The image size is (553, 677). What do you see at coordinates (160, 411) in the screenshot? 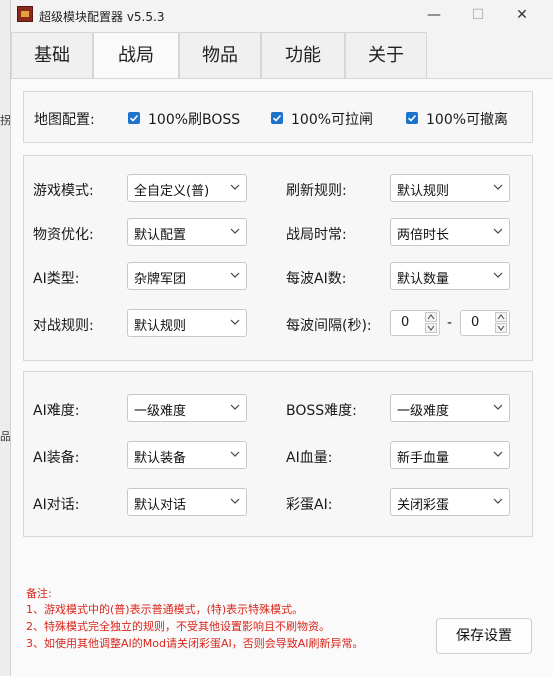
I see `ai-difficulty-value: 一级难度` at bounding box center [160, 411].